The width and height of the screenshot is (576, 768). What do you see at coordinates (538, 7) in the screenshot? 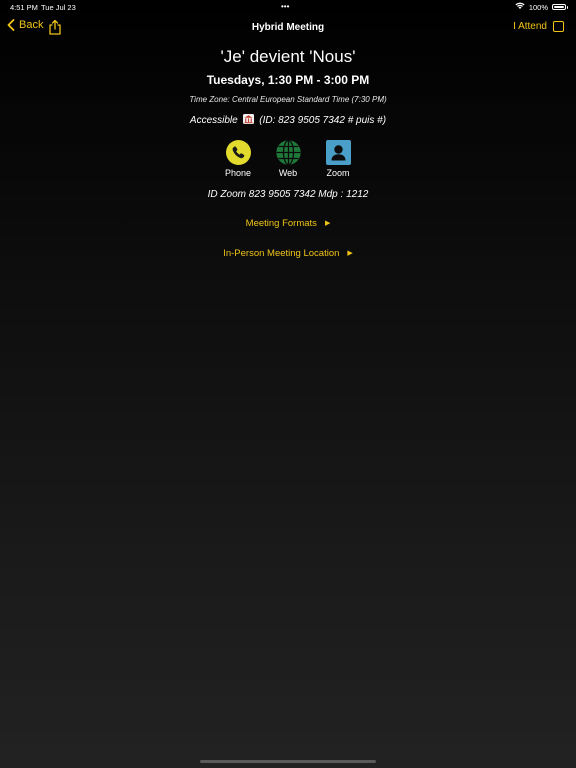
I see `battery-percent: 100%` at bounding box center [538, 7].